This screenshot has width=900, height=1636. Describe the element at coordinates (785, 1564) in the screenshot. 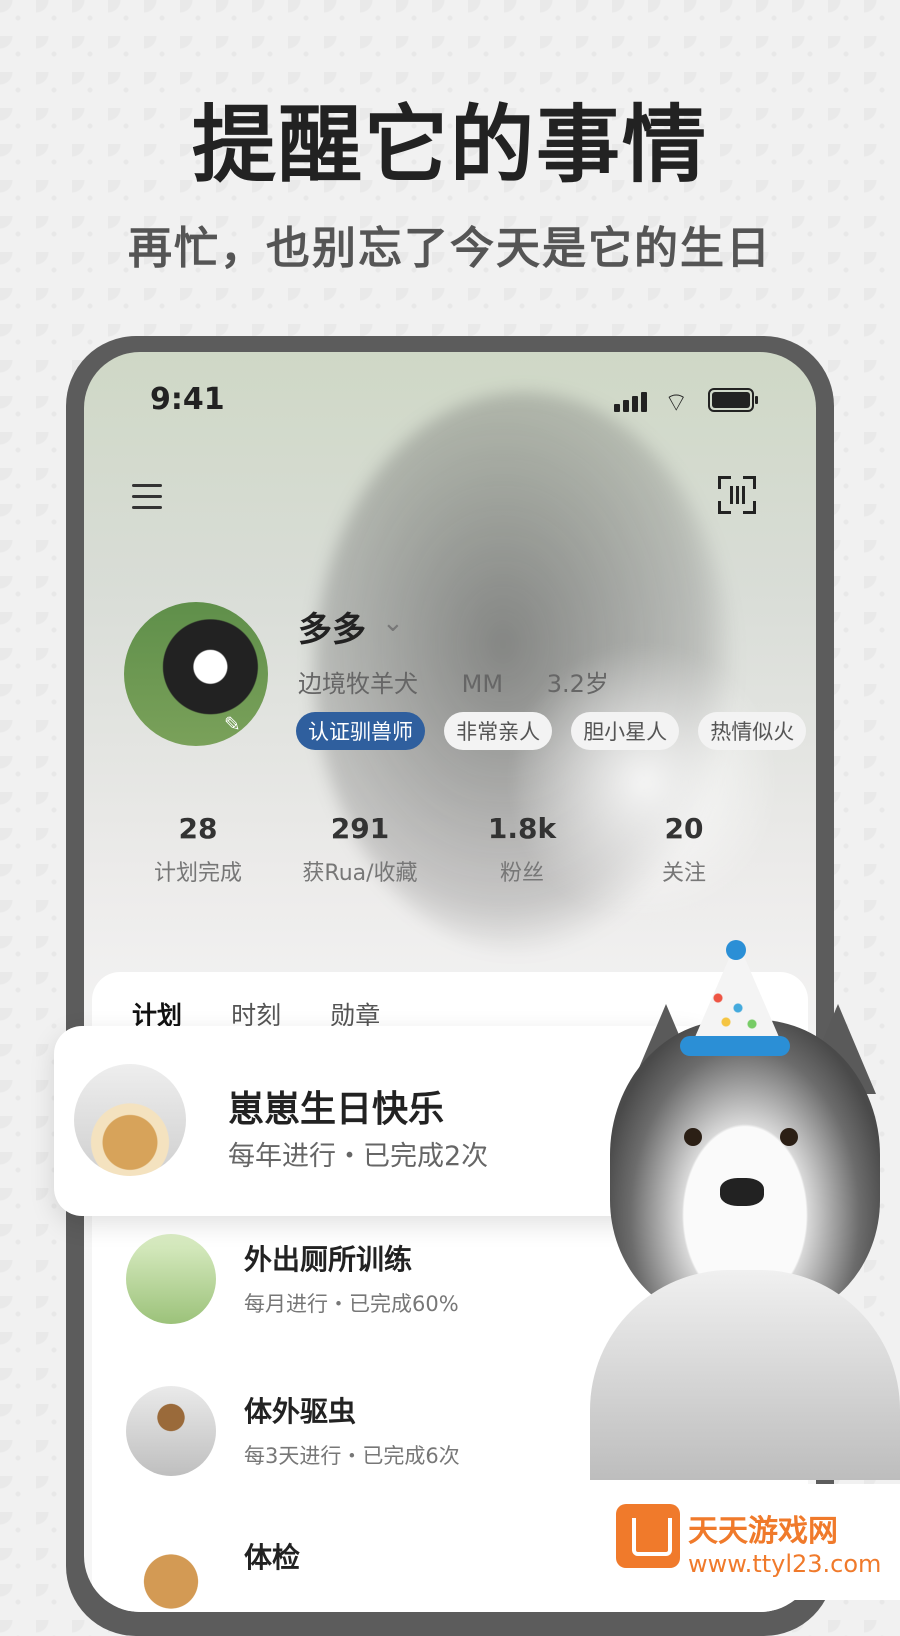

I see `watermark-url: www.ttyl23.com` at that location.